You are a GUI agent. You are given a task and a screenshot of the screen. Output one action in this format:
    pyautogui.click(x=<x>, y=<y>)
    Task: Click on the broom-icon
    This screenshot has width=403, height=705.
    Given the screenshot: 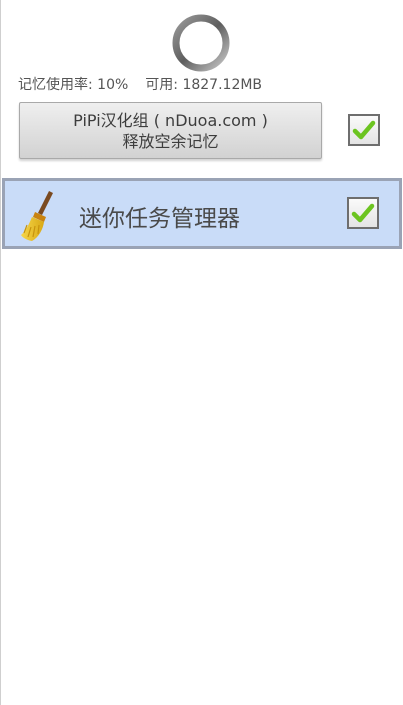 What is the action you would take?
    pyautogui.click(x=37, y=216)
    